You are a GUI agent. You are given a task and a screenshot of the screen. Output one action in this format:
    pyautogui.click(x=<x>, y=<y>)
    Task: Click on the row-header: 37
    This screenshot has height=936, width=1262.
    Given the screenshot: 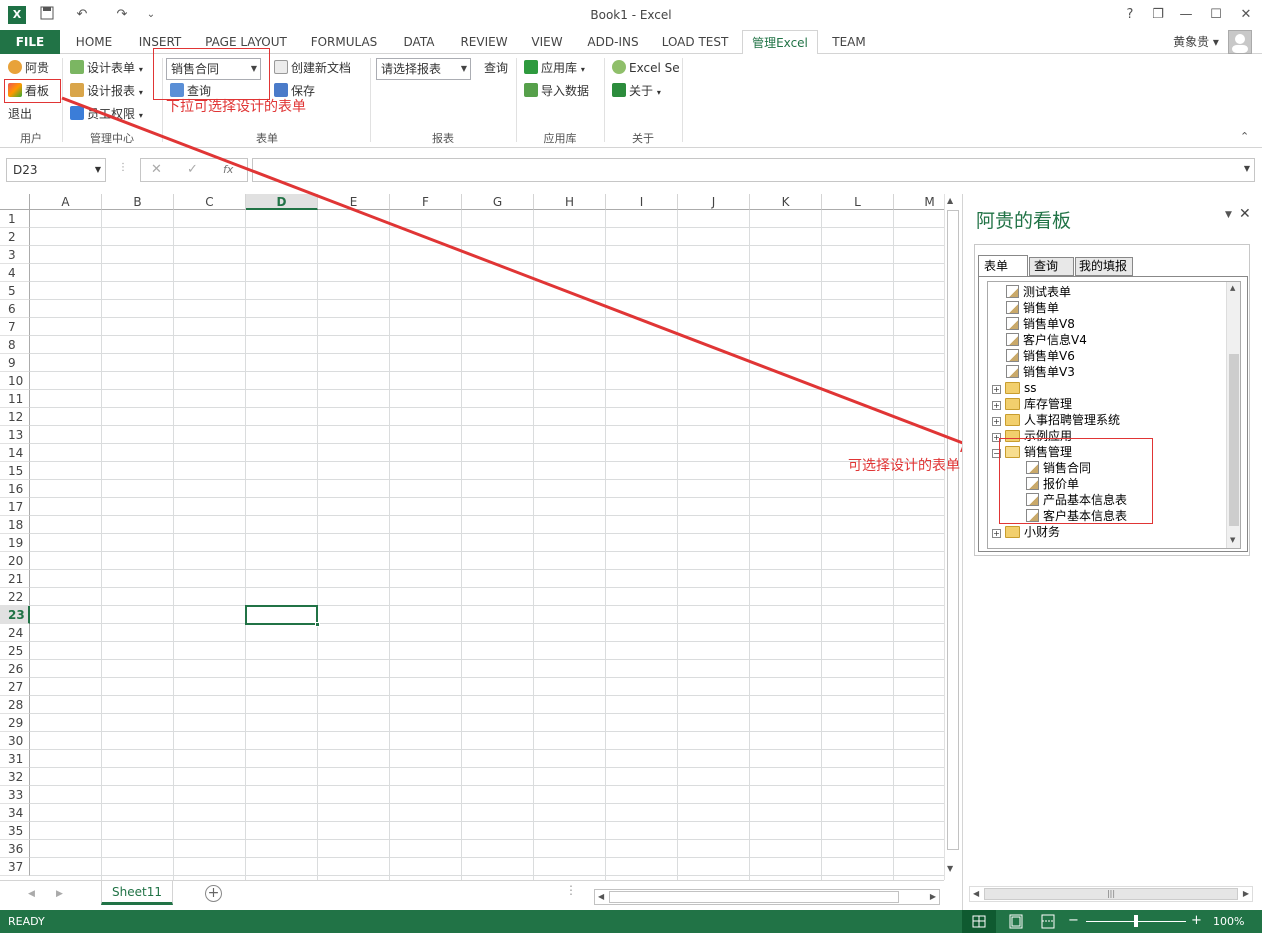 What is the action you would take?
    pyautogui.click(x=15, y=867)
    